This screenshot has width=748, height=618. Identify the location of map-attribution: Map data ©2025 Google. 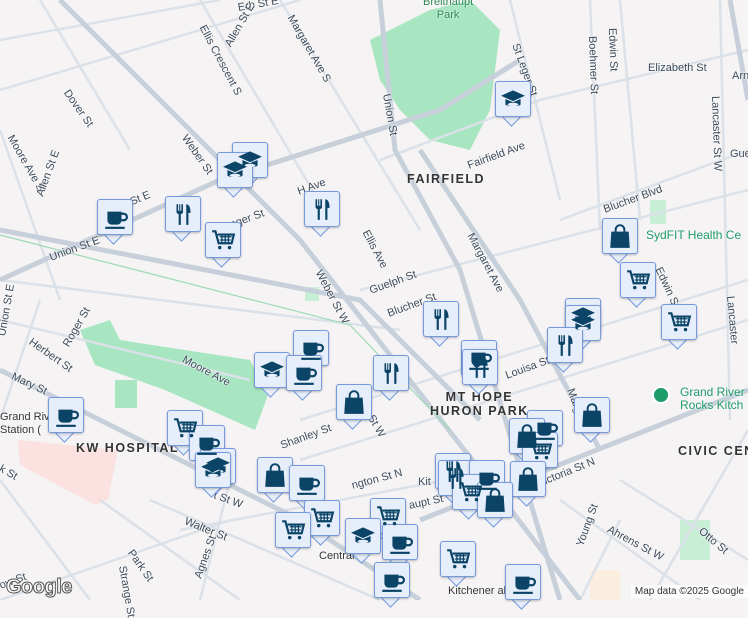
(689, 591).